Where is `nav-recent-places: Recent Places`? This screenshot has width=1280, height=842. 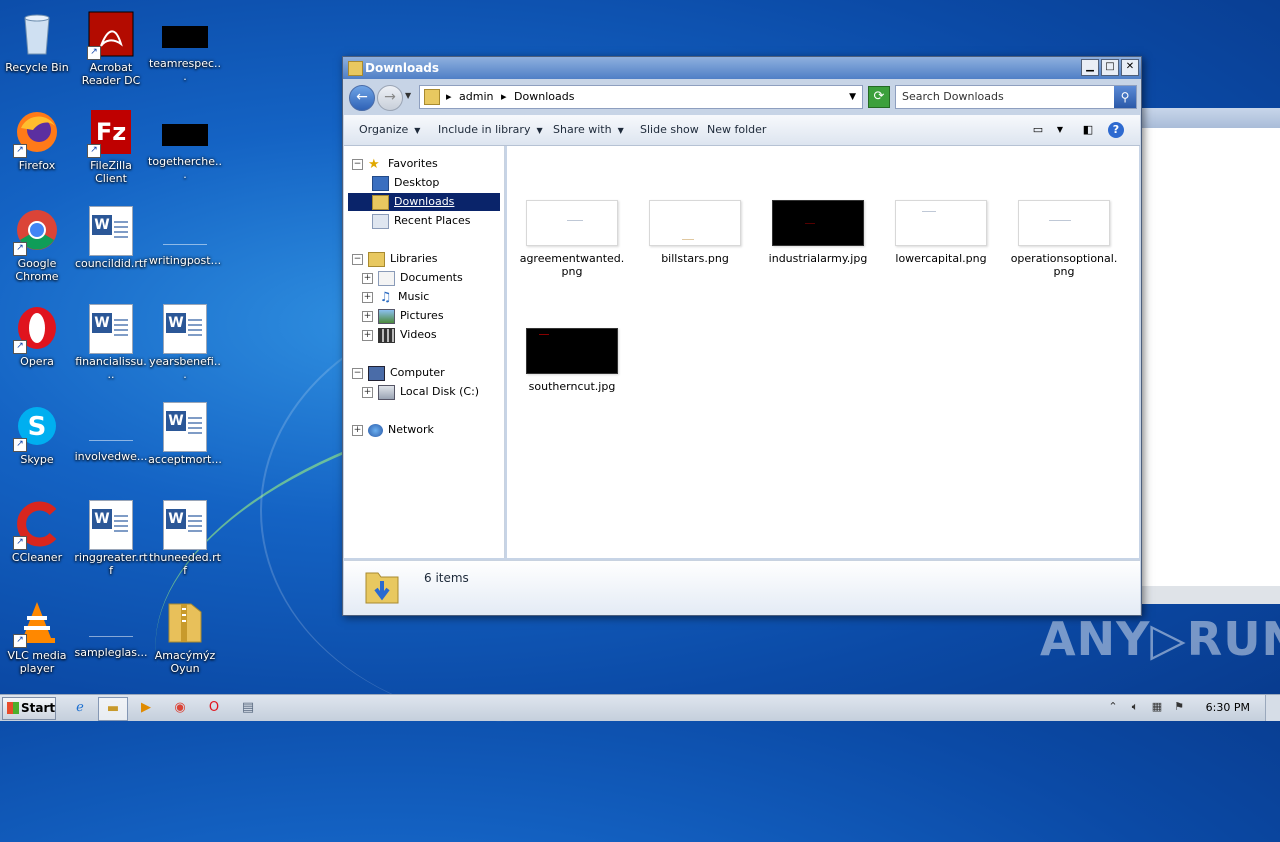 nav-recent-places: Recent Places is located at coordinates (421, 221).